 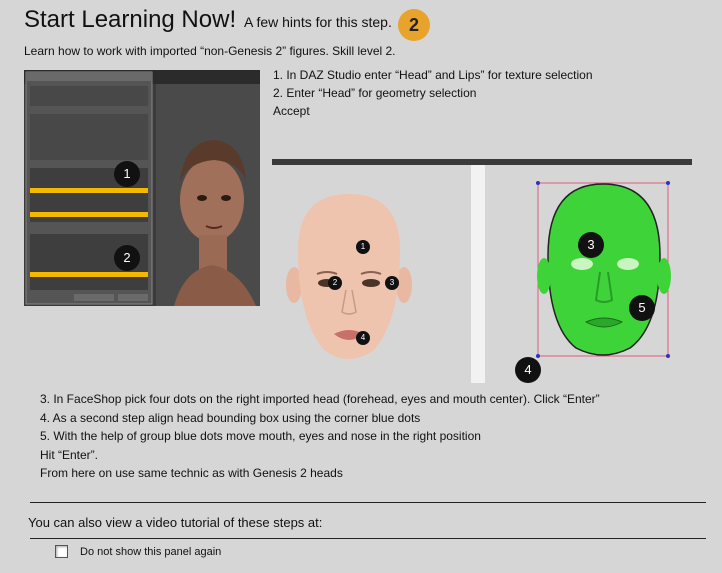 What do you see at coordinates (363, 247) in the screenshot?
I see `face-marker-1: 1` at bounding box center [363, 247].